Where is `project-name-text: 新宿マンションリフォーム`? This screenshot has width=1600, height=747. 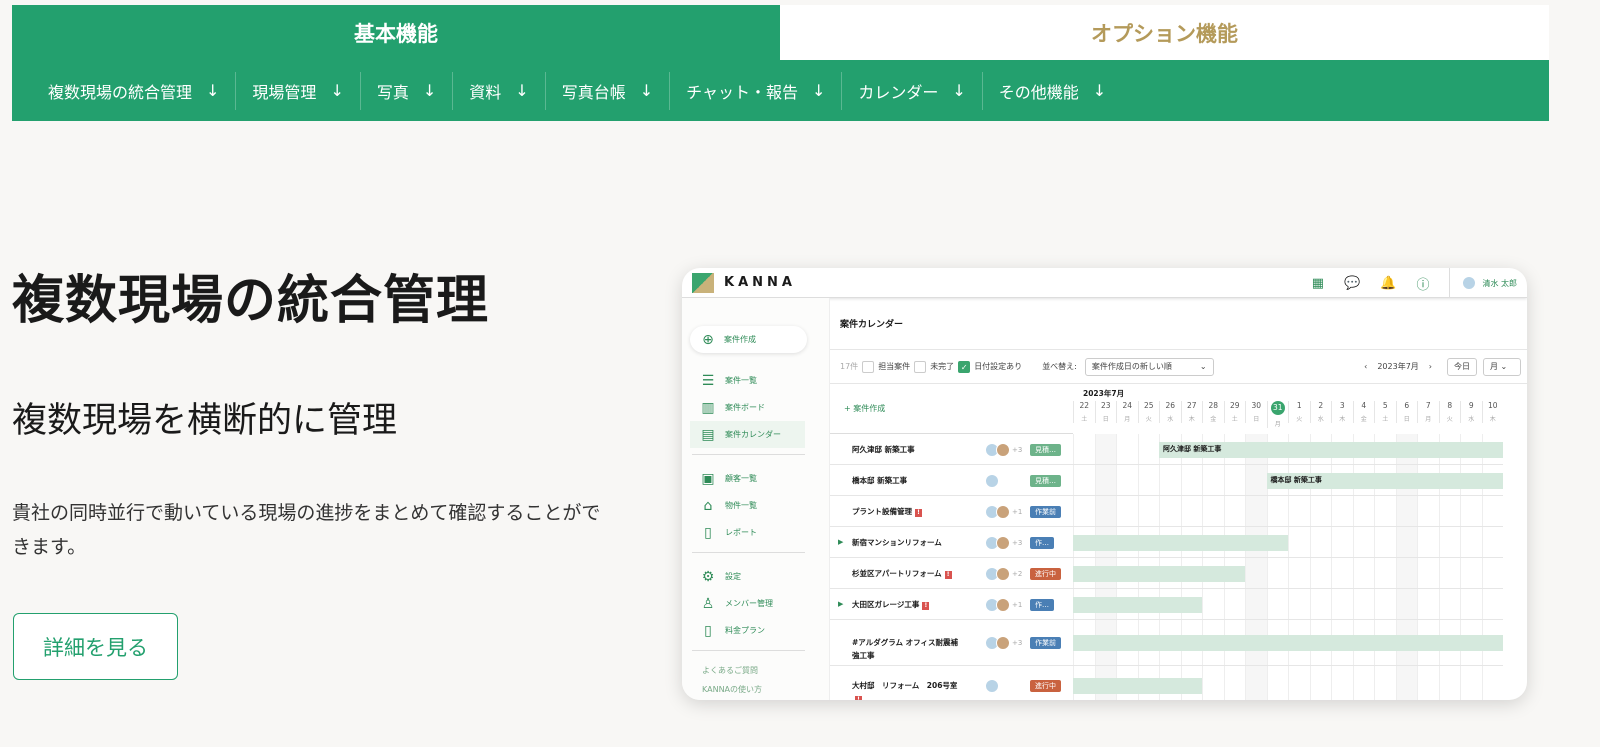 project-name-text: 新宿マンションリフォーム is located at coordinates (897, 542).